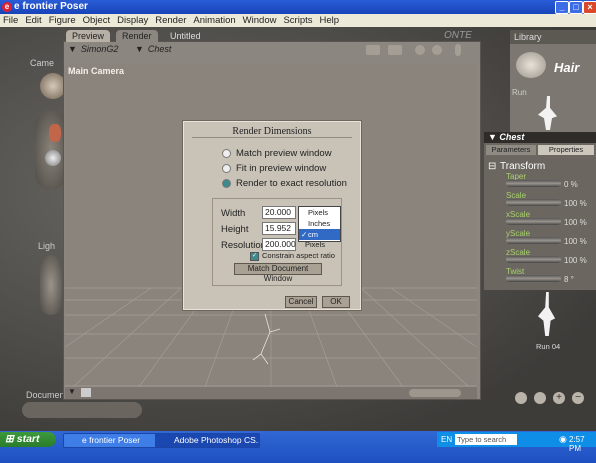  What do you see at coordinates (492, 166) in the screenshot?
I see `transform-group-icon: ⊟` at bounding box center [492, 166].